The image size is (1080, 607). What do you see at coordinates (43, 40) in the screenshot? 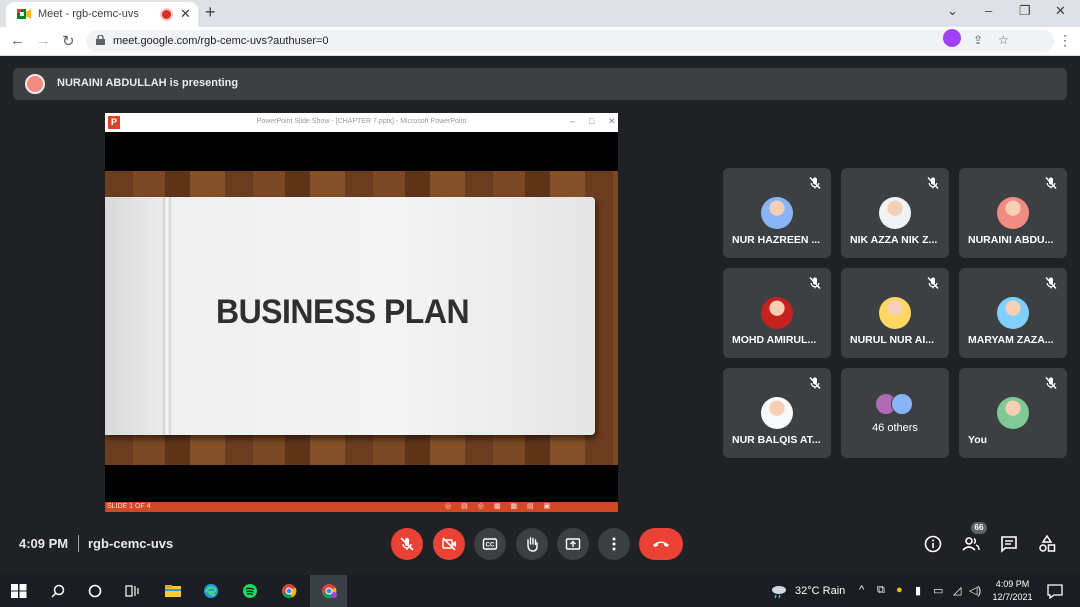
I see `forward-icon: →` at bounding box center [43, 40].